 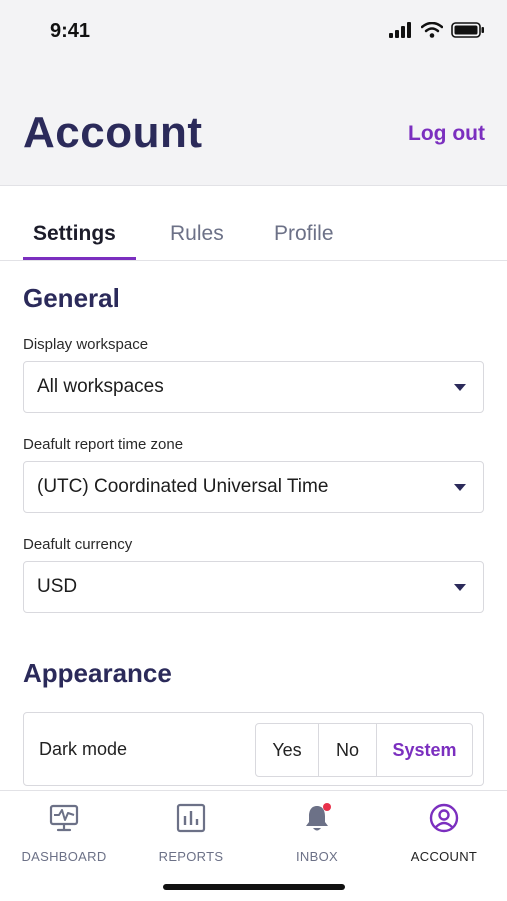 What do you see at coordinates (287, 750) in the screenshot?
I see `dark-mode-yes-option: Yes` at bounding box center [287, 750].